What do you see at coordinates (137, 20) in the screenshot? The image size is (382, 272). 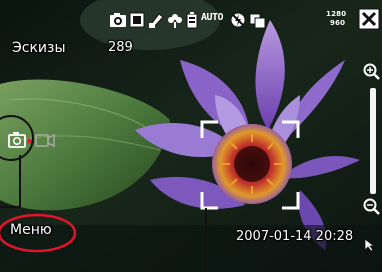 I see `frame-icon` at bounding box center [137, 20].